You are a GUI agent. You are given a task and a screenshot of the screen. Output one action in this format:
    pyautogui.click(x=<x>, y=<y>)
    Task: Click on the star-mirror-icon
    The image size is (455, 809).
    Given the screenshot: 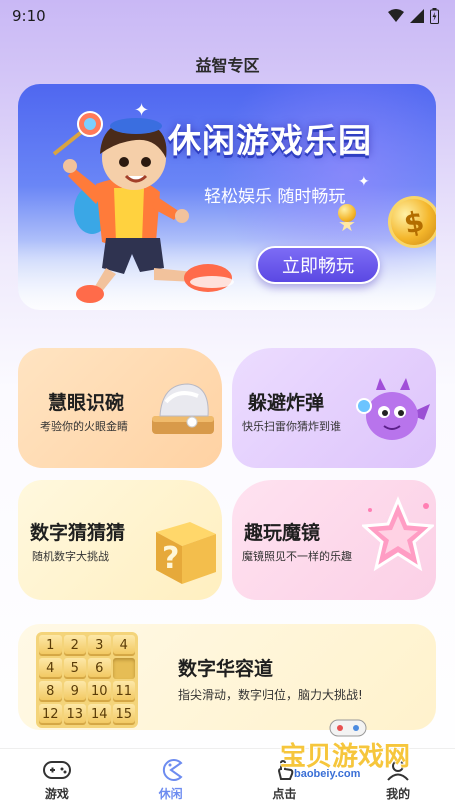 What is the action you would take?
    pyautogui.click(x=398, y=534)
    